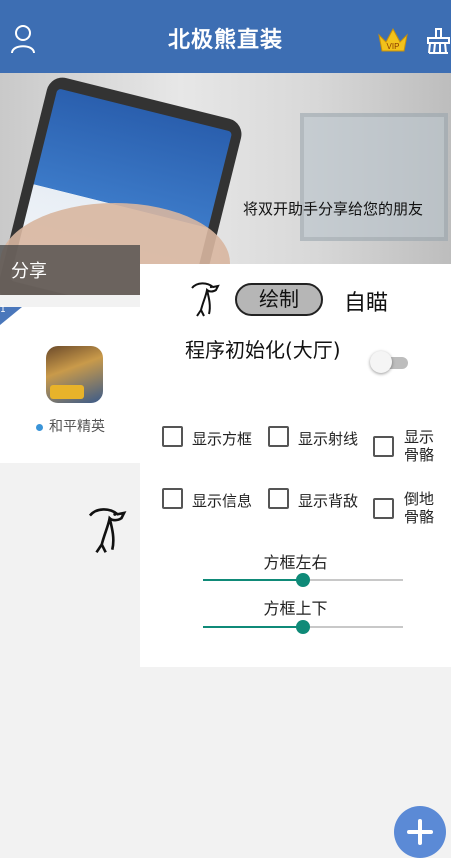  Describe the element at coordinates (381, 362) in the screenshot. I see `toggle-thumb` at that location.